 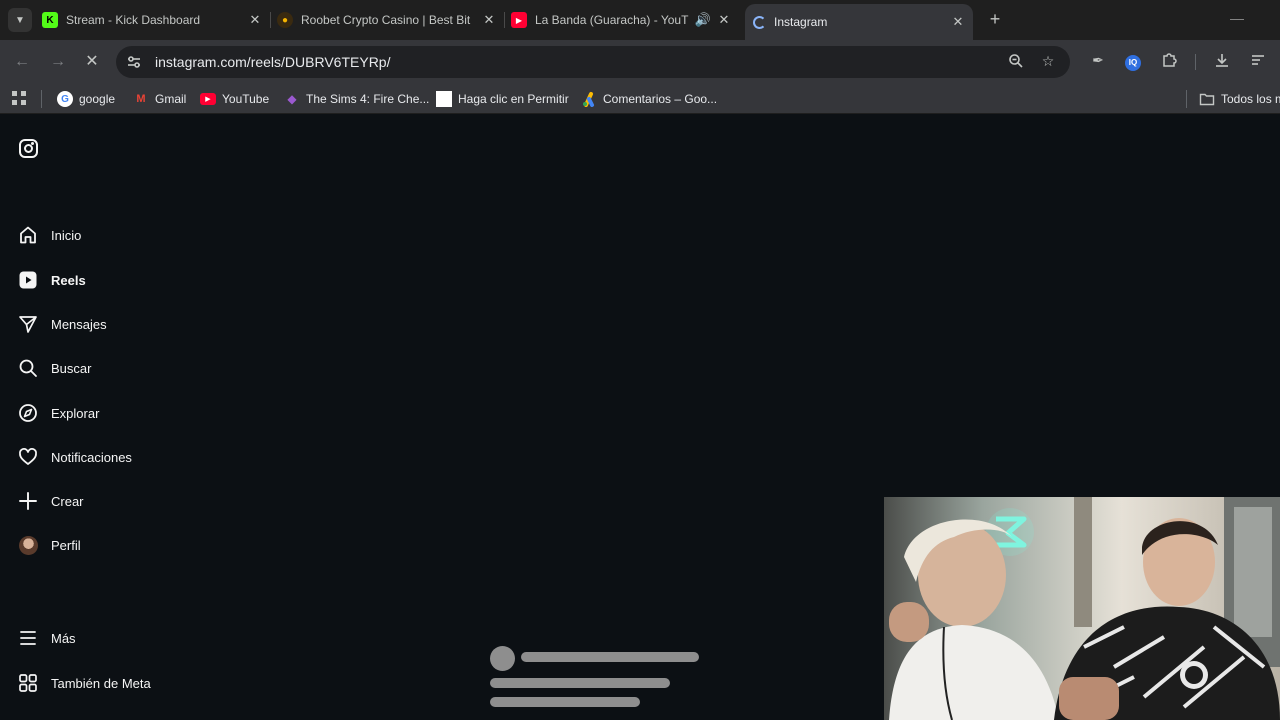 I want to click on nav-reels: Reels, so click(x=52, y=280).